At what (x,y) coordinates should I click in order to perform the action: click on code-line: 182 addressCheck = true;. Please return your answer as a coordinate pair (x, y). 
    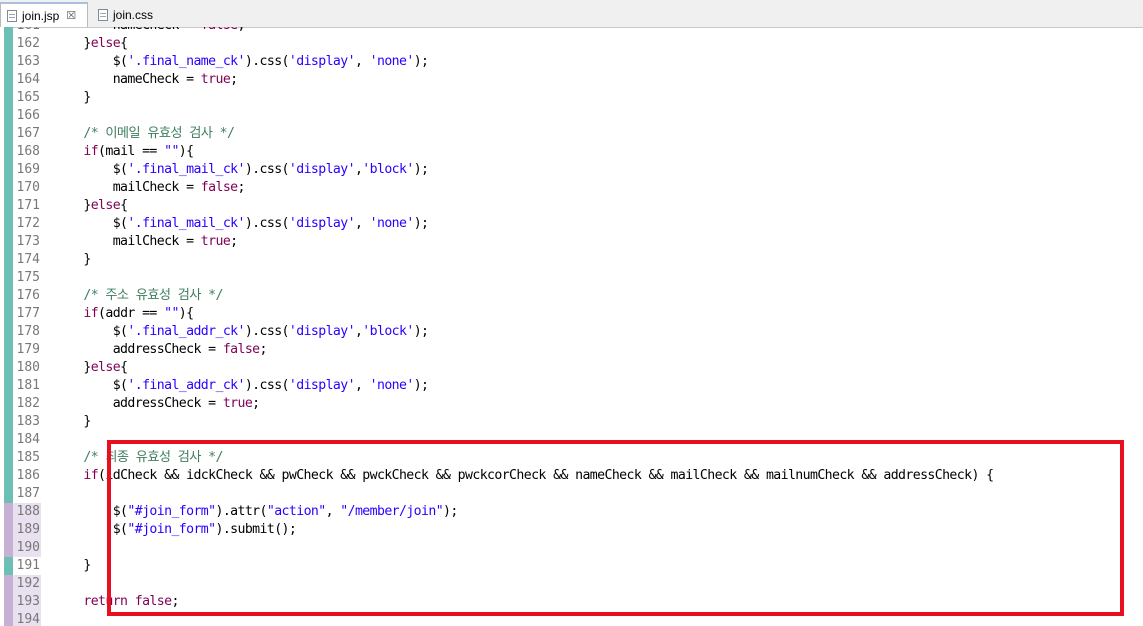
    Looking at the image, I should click on (571, 404).